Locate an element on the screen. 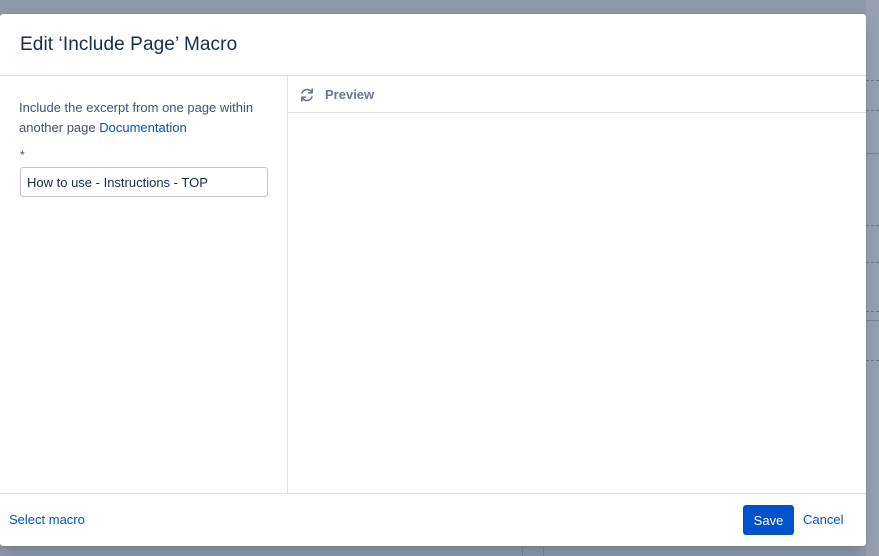 The width and height of the screenshot is (879, 556). documentation-link: Documentation is located at coordinates (142, 127).